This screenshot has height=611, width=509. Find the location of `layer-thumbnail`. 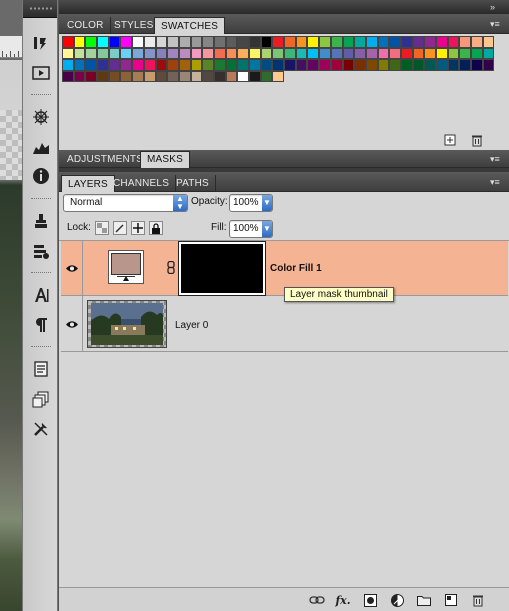

layer-thumbnail is located at coordinates (127, 324).